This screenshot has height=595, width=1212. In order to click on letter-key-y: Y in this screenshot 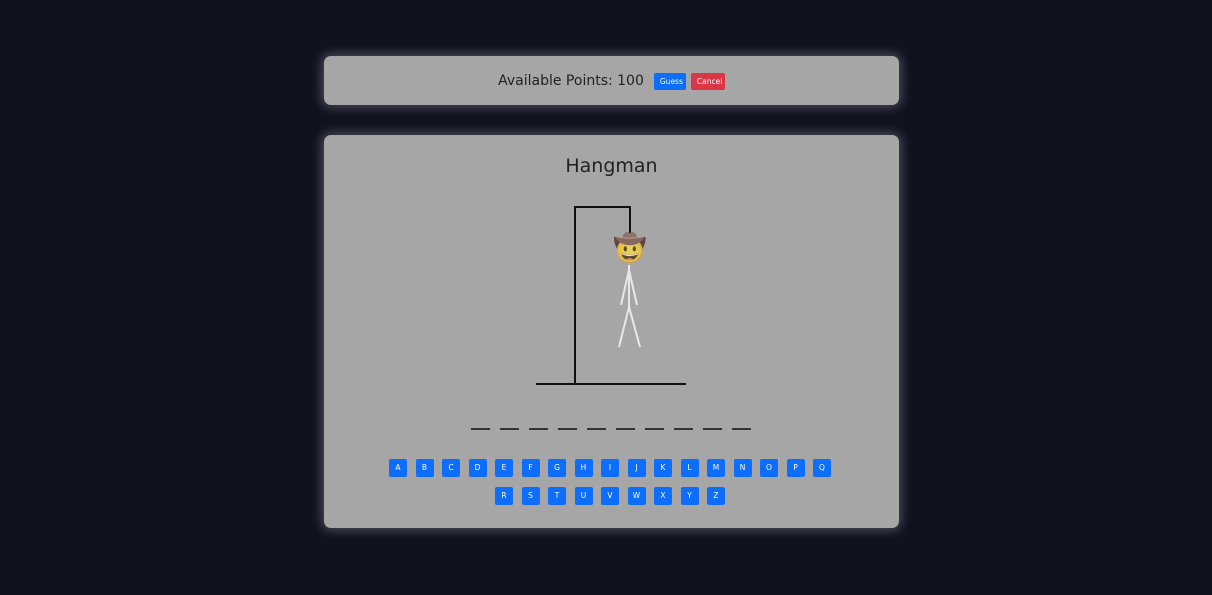, I will do `click(689, 496)`.